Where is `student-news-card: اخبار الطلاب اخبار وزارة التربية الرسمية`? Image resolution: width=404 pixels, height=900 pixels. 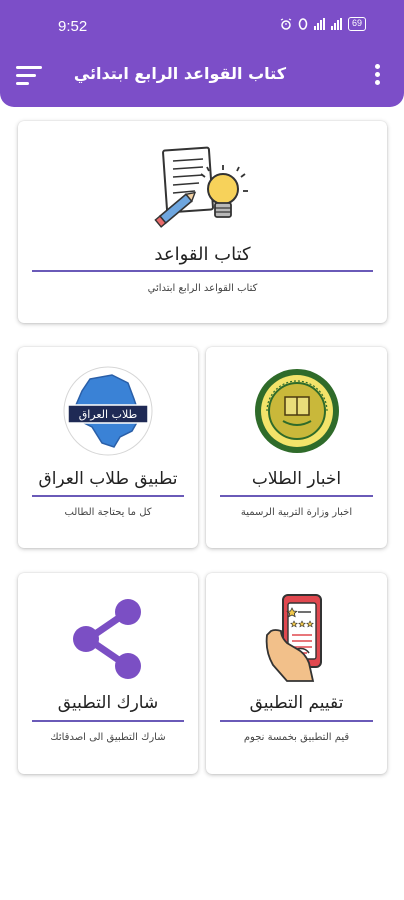 student-news-card: اخبار الطلاب اخبار وزارة التربية الرسمية is located at coordinates (296, 447).